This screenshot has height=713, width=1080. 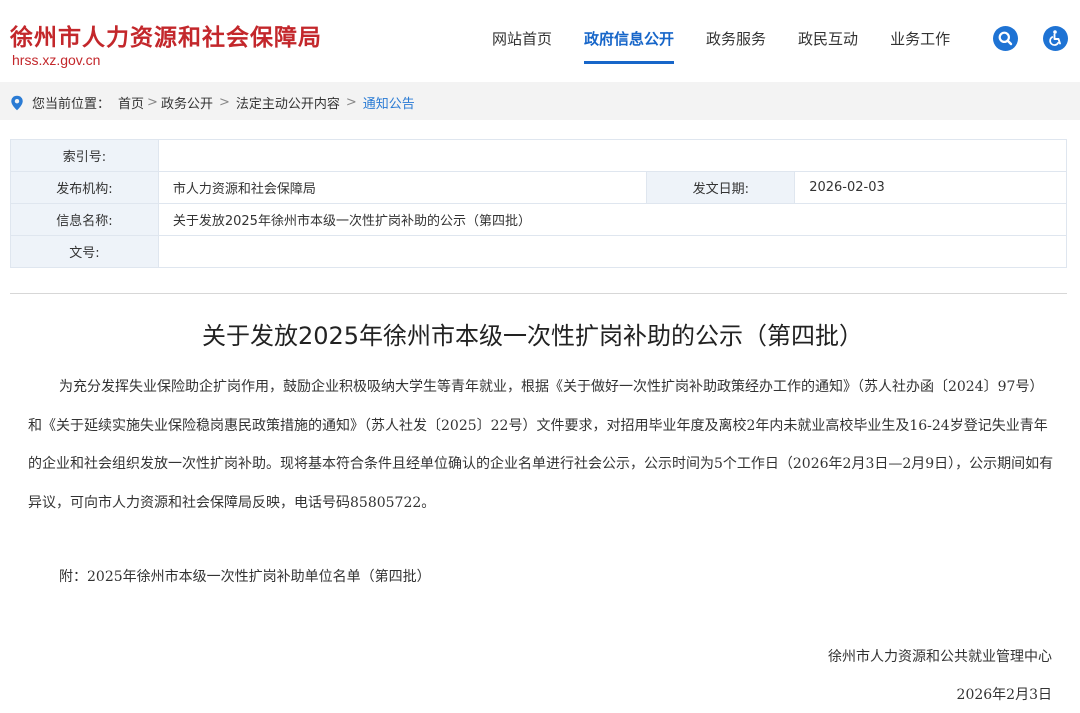 What do you see at coordinates (940, 657) in the screenshot?
I see `signature: 徐州市人力资源和公共就业管理中心` at bounding box center [940, 657].